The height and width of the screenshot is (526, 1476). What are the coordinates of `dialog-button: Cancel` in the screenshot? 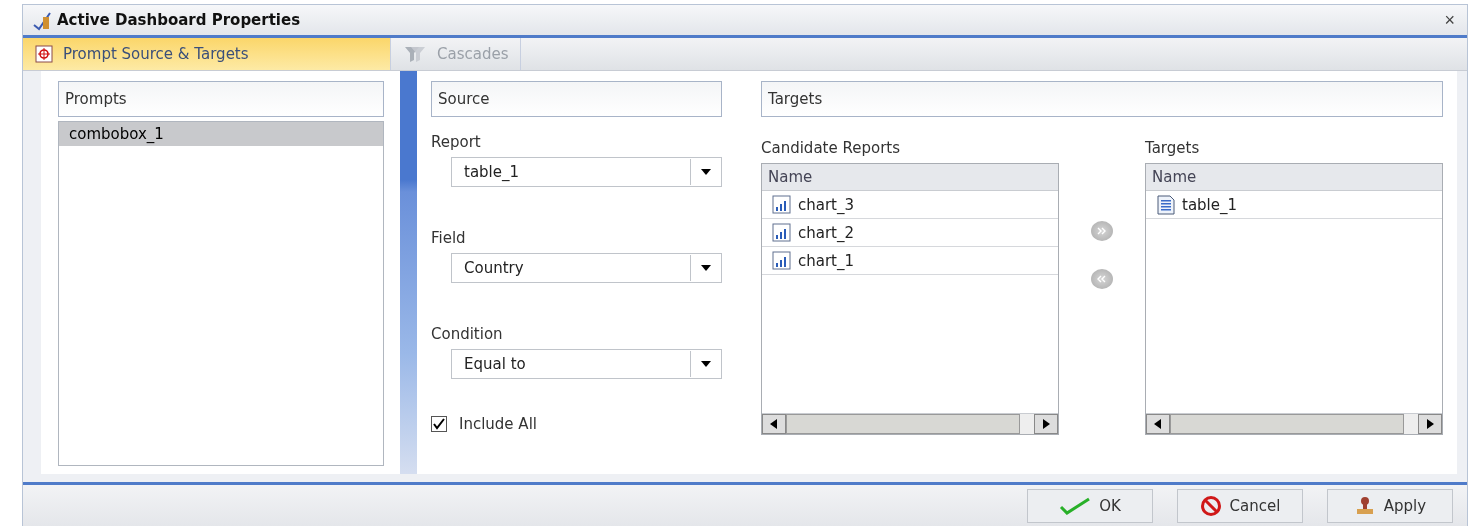 It's located at (1240, 506).